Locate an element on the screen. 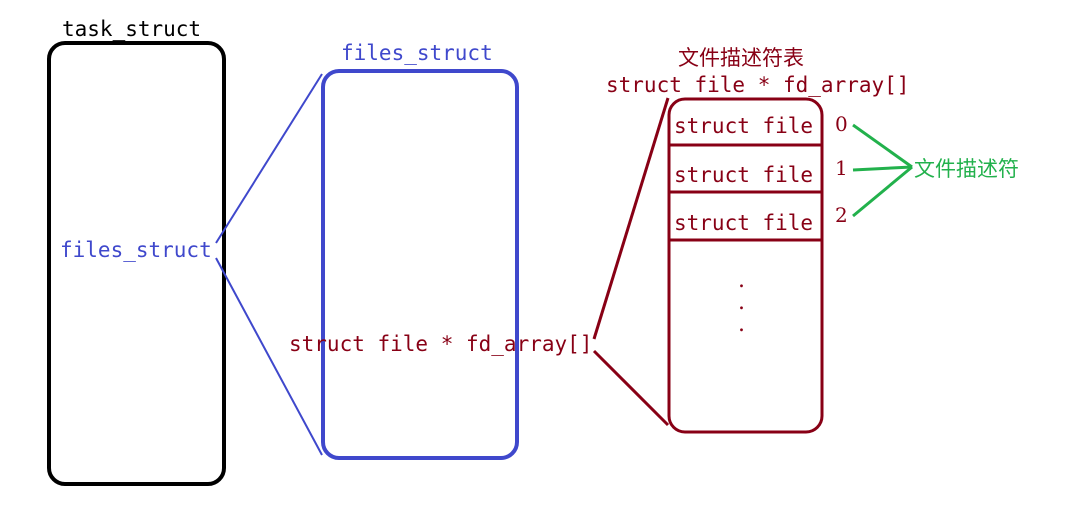  task-struct-box is located at coordinates (136, 263).